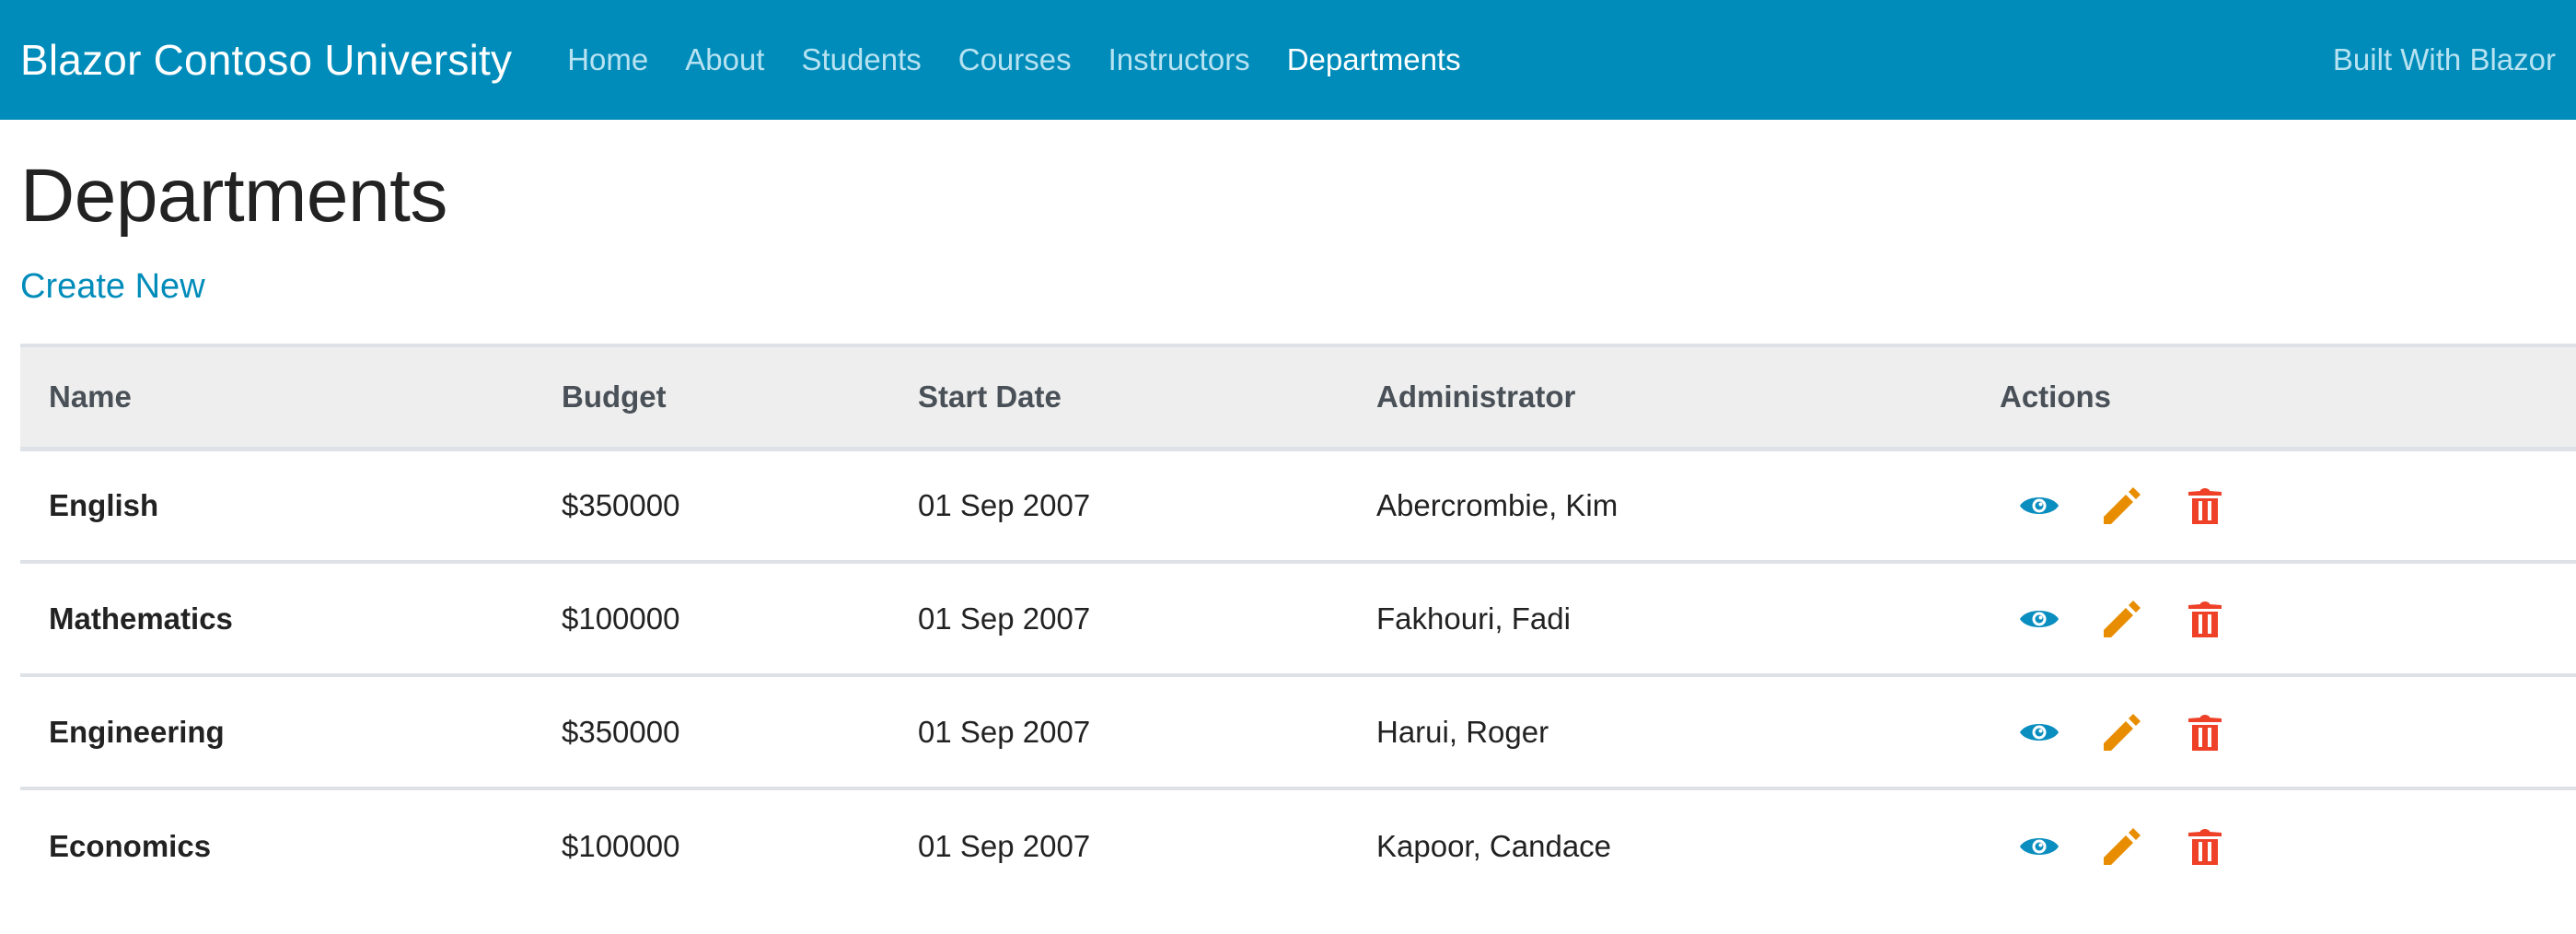  What do you see at coordinates (1659, 397) in the screenshot?
I see `column-header-administrator: Administrator` at bounding box center [1659, 397].